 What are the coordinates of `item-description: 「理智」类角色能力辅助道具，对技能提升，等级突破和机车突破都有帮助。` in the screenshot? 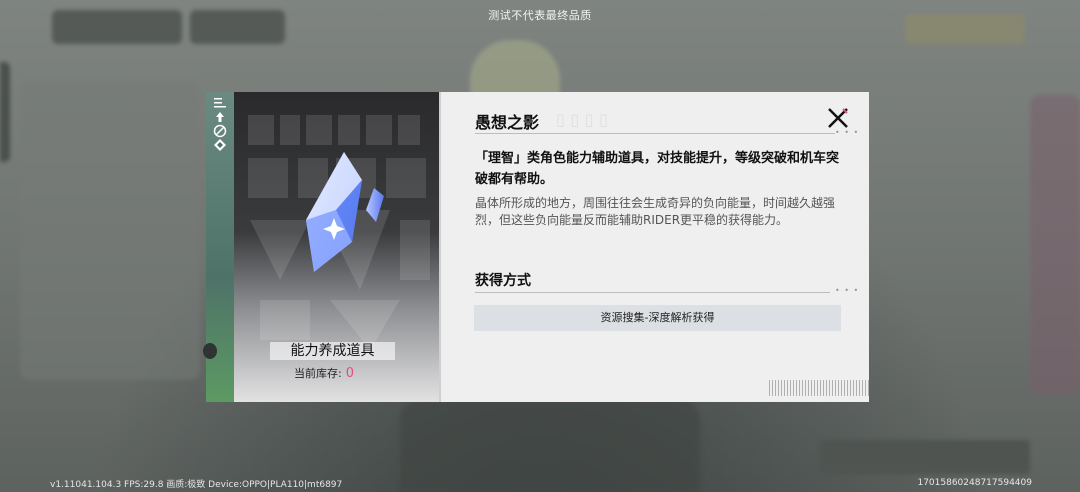 It's located at (657, 169).